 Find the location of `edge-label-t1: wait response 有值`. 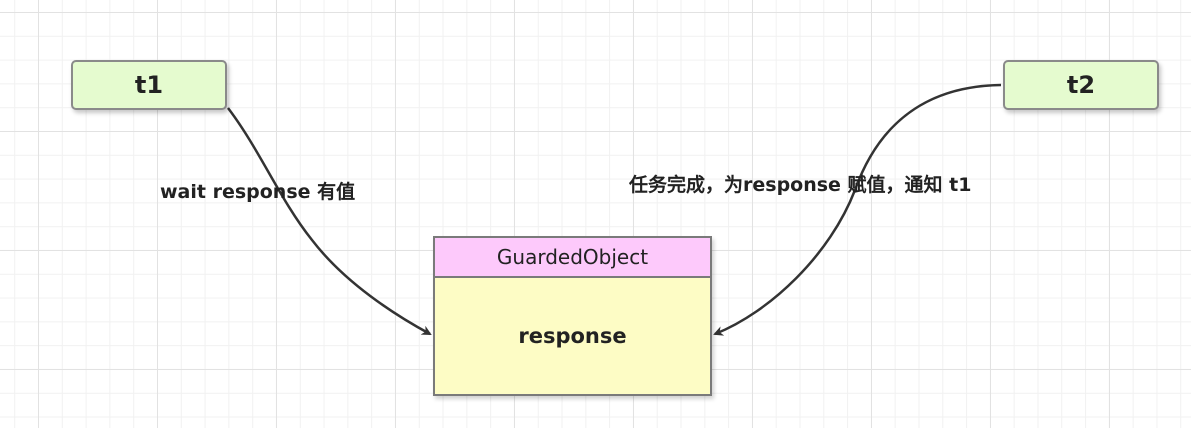

edge-label-t1: wait response 有值 is located at coordinates (258, 192).